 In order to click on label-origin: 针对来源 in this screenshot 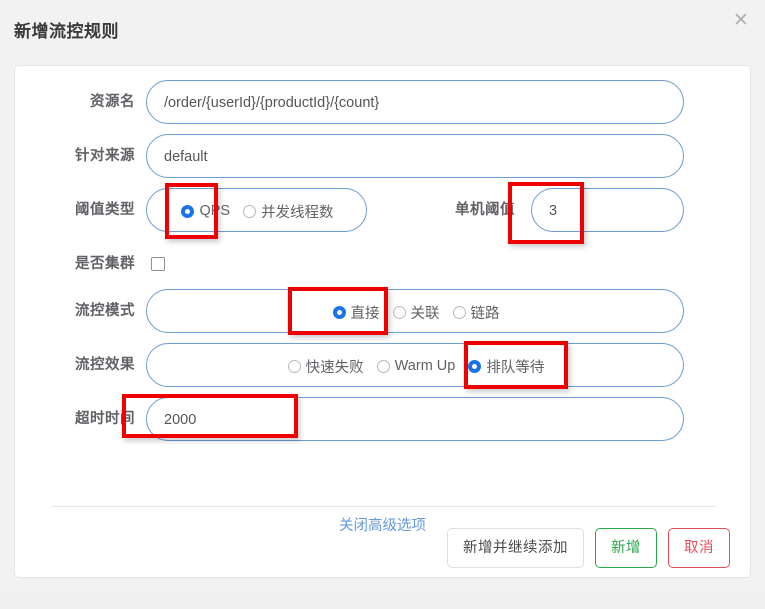, I will do `click(105, 156)`.